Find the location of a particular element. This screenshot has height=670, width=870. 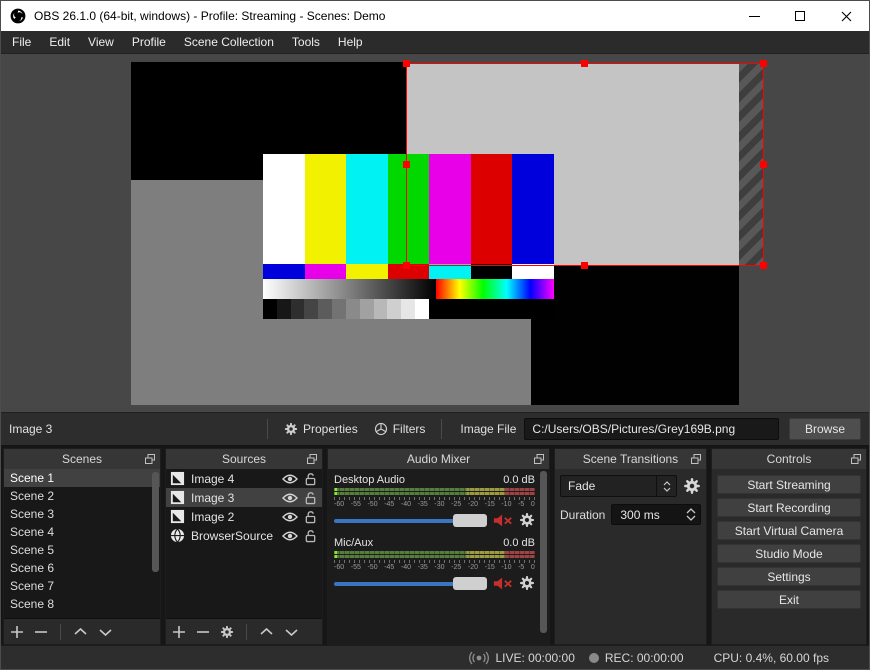

controls-dock-header: Controls is located at coordinates (789, 459).